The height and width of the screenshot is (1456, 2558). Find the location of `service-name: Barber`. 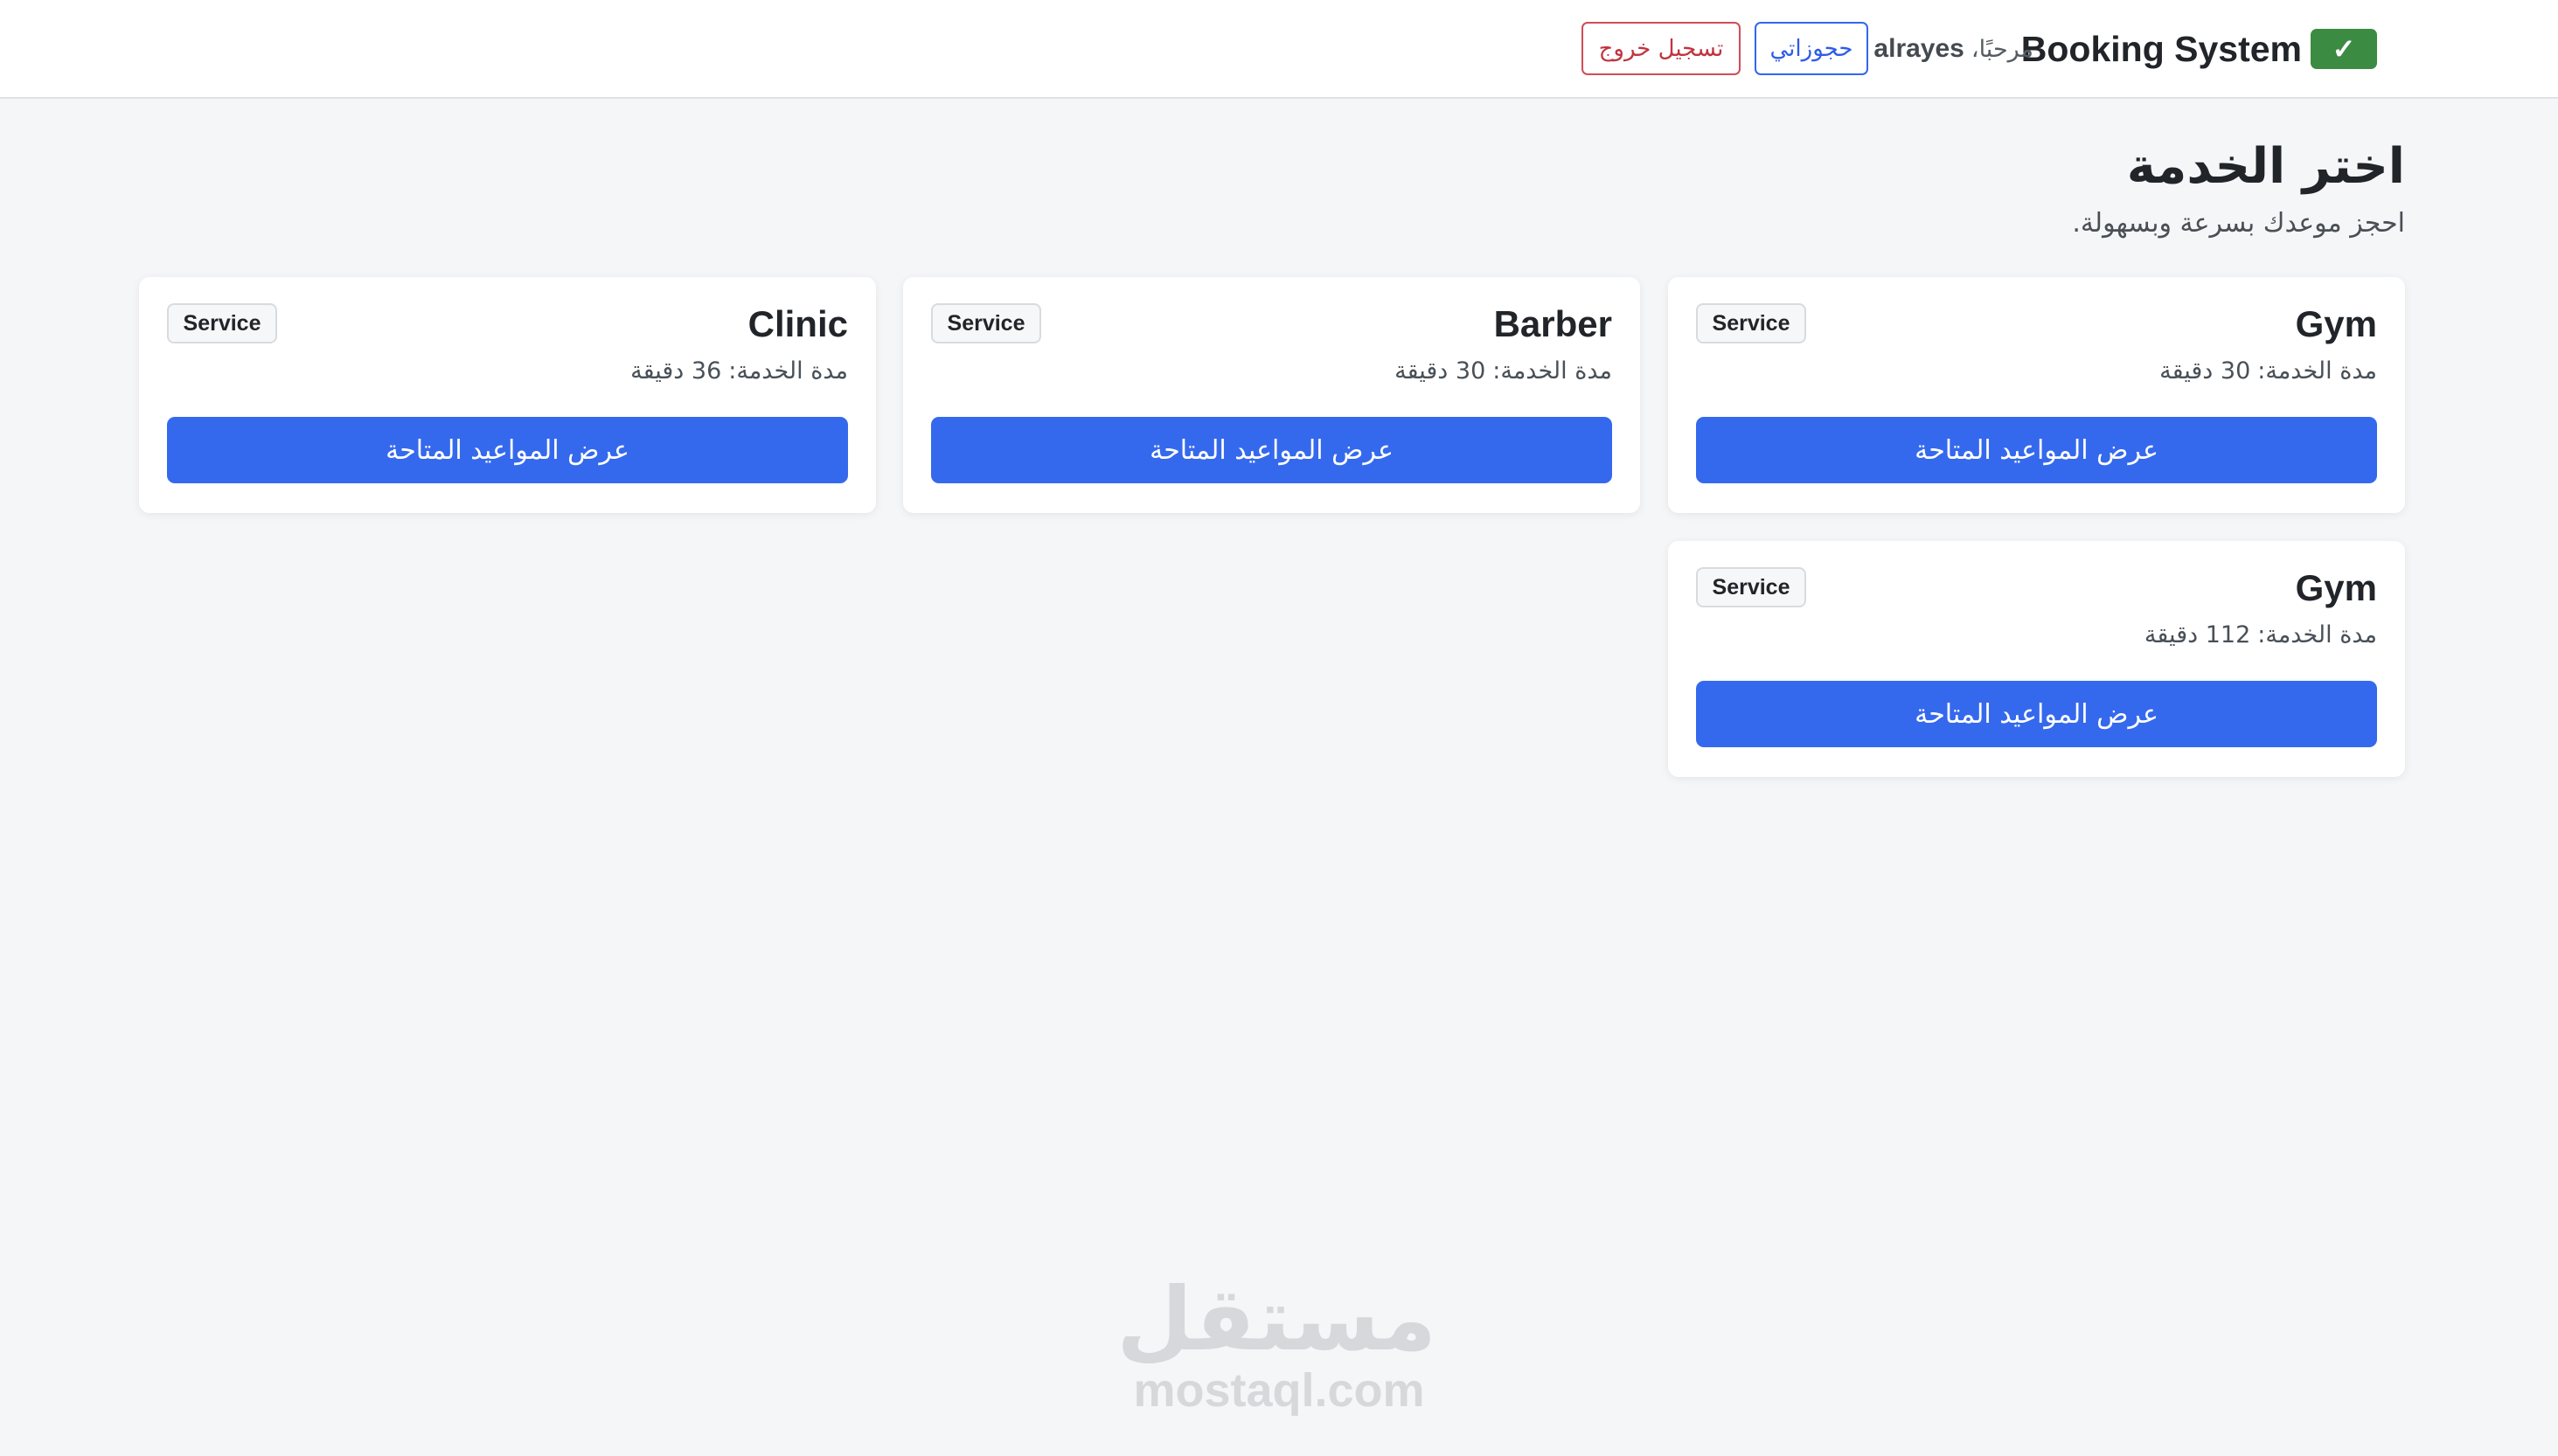

service-name: Barber is located at coordinates (1552, 323).